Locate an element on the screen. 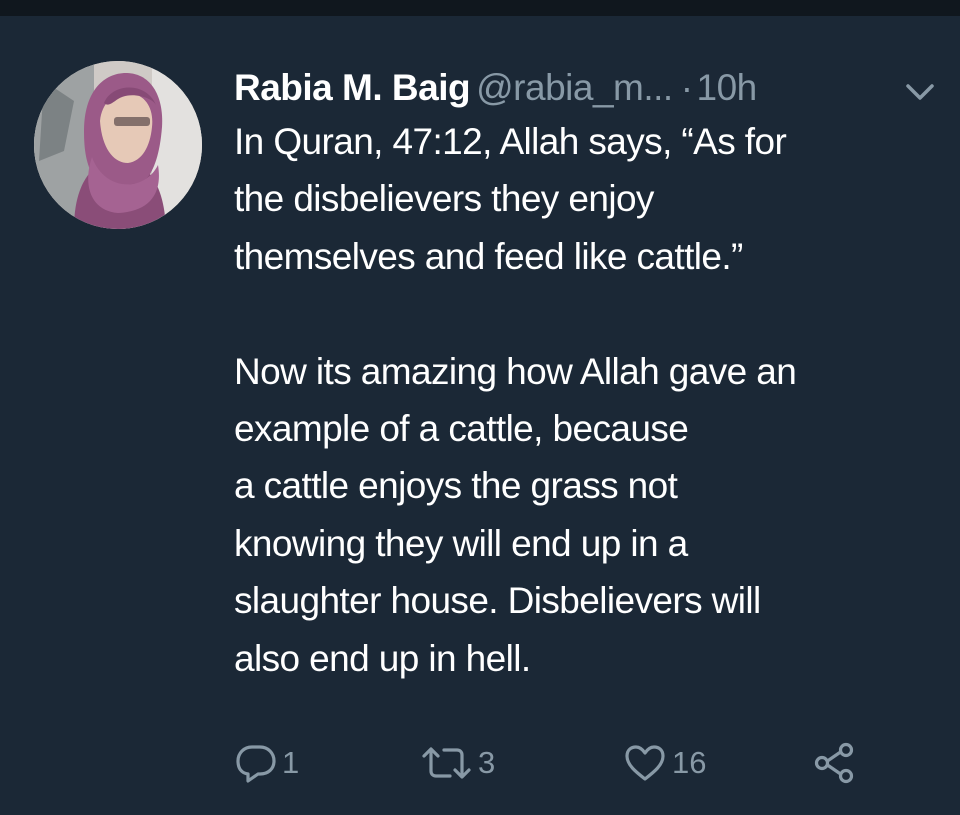 The width and height of the screenshot is (960, 815). retweet-count: 3 is located at coordinates (487, 762).